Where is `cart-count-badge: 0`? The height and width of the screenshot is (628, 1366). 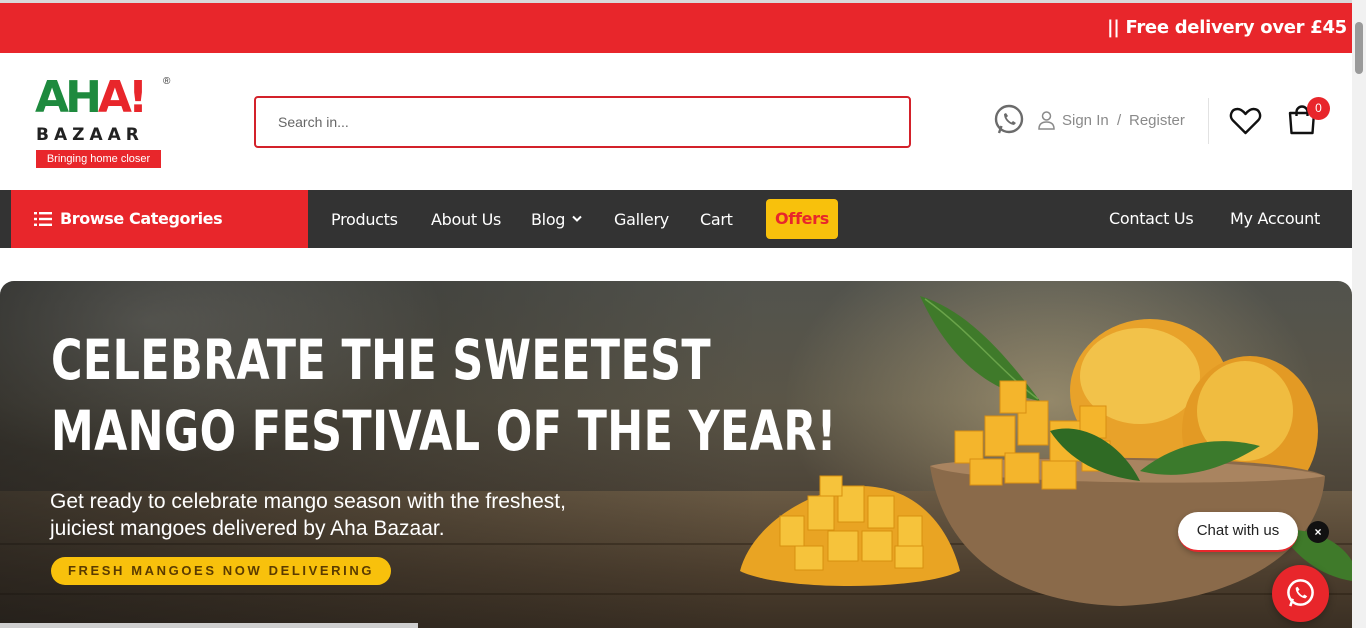
cart-count-badge: 0 is located at coordinates (1318, 108).